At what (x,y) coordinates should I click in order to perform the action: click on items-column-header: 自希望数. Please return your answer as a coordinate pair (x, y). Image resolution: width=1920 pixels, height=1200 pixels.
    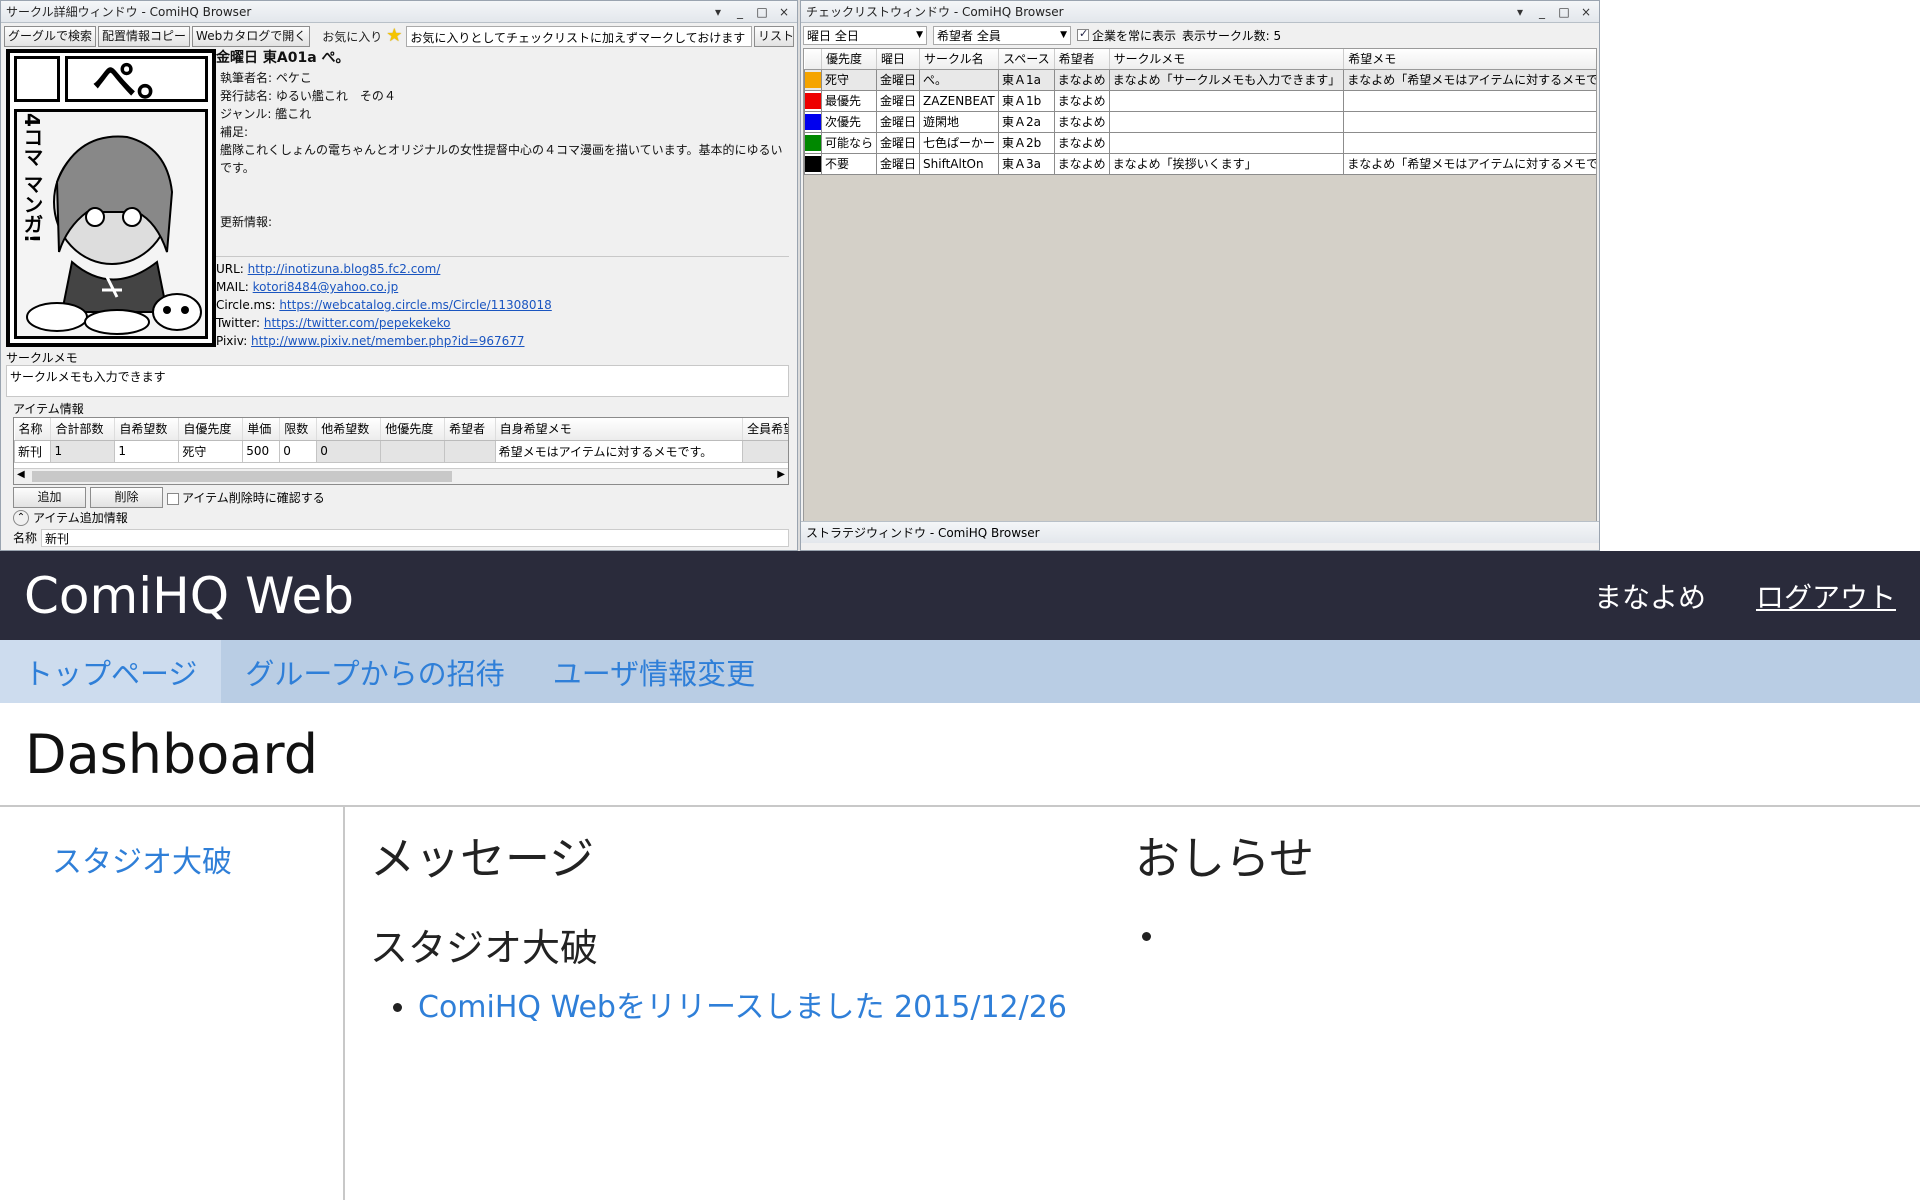
    Looking at the image, I should click on (147, 429).